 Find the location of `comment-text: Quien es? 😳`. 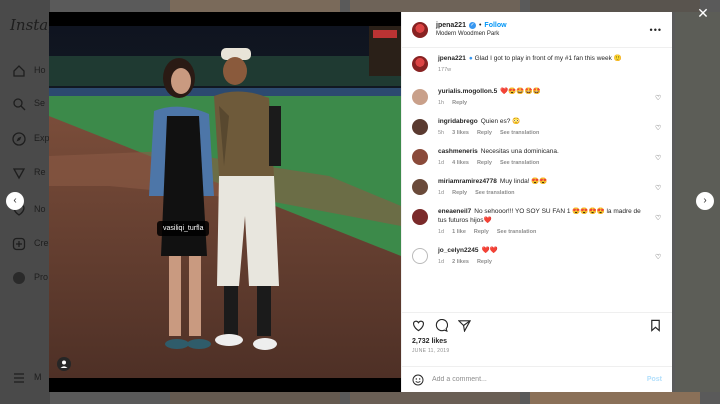

comment-text: Quien es? 😳 is located at coordinates (500, 121).